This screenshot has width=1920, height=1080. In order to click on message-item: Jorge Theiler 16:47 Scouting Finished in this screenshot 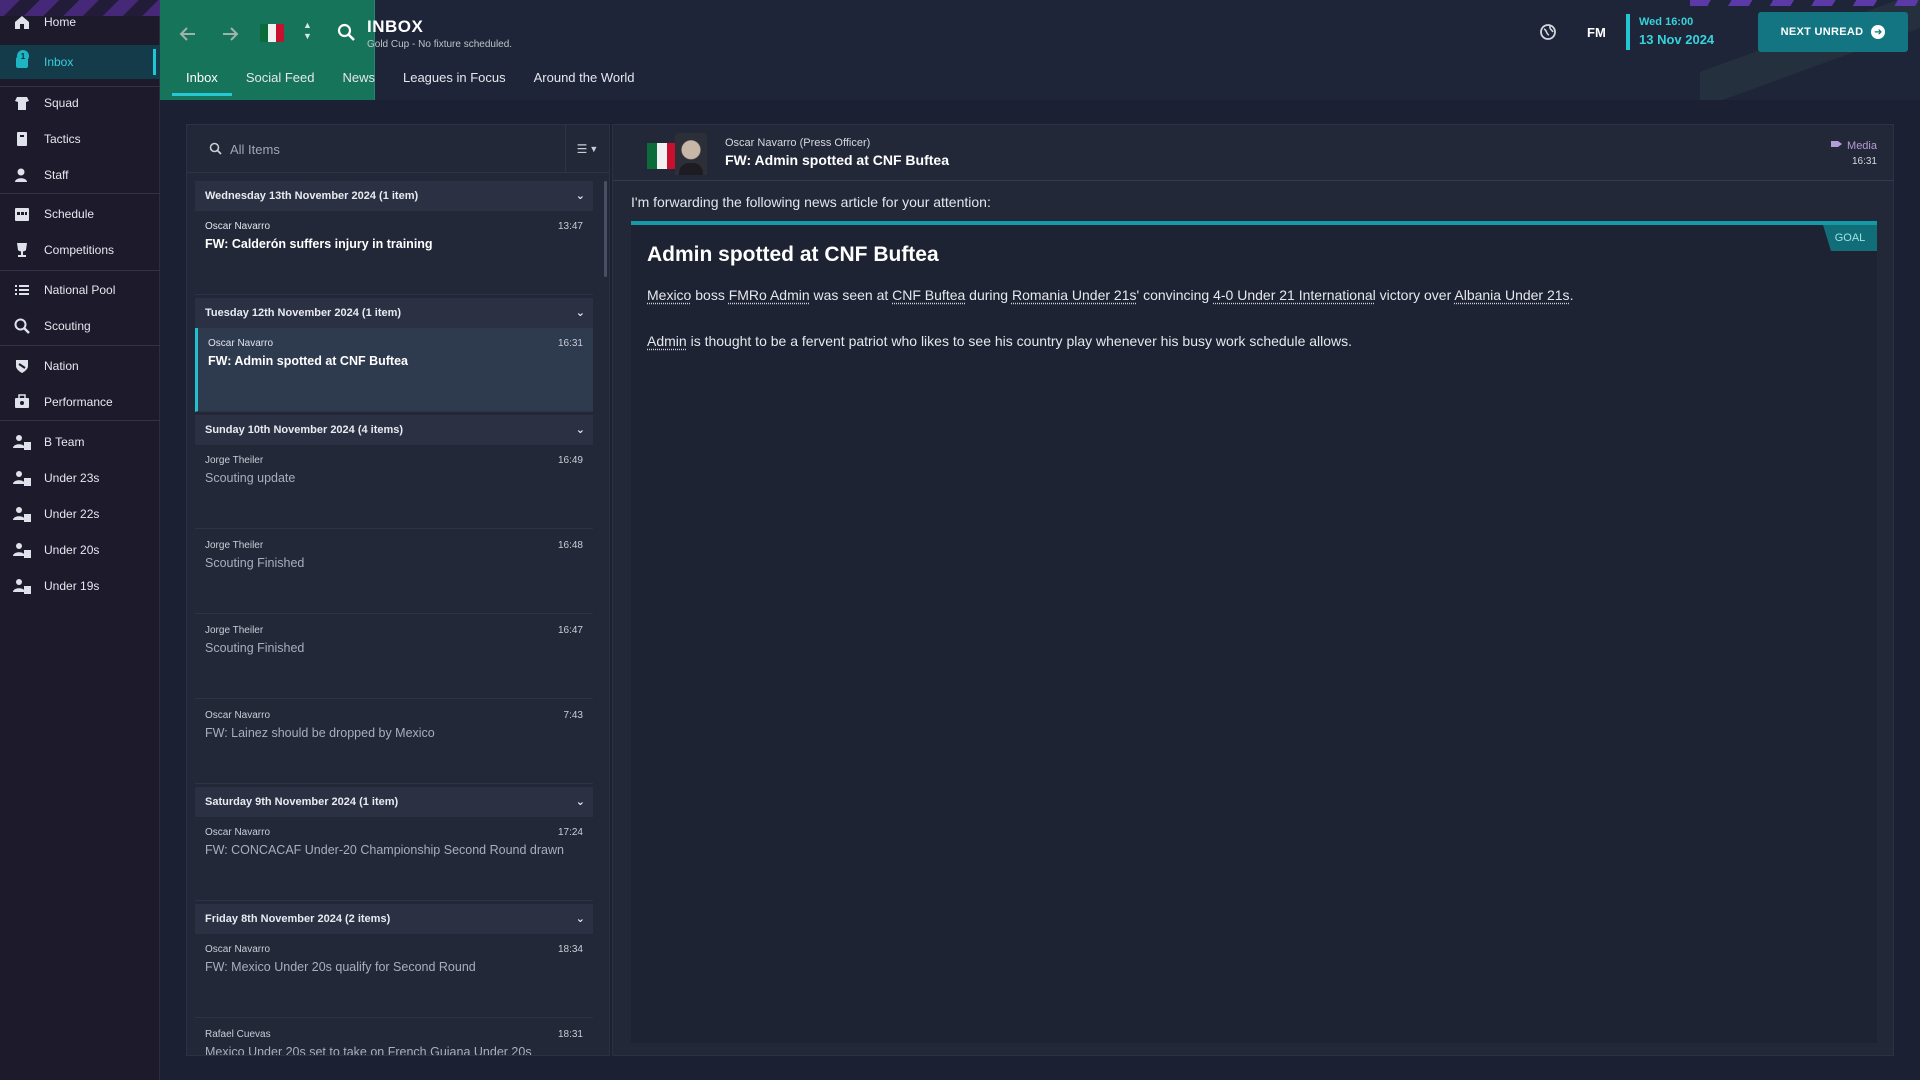, I will do `click(394, 657)`.